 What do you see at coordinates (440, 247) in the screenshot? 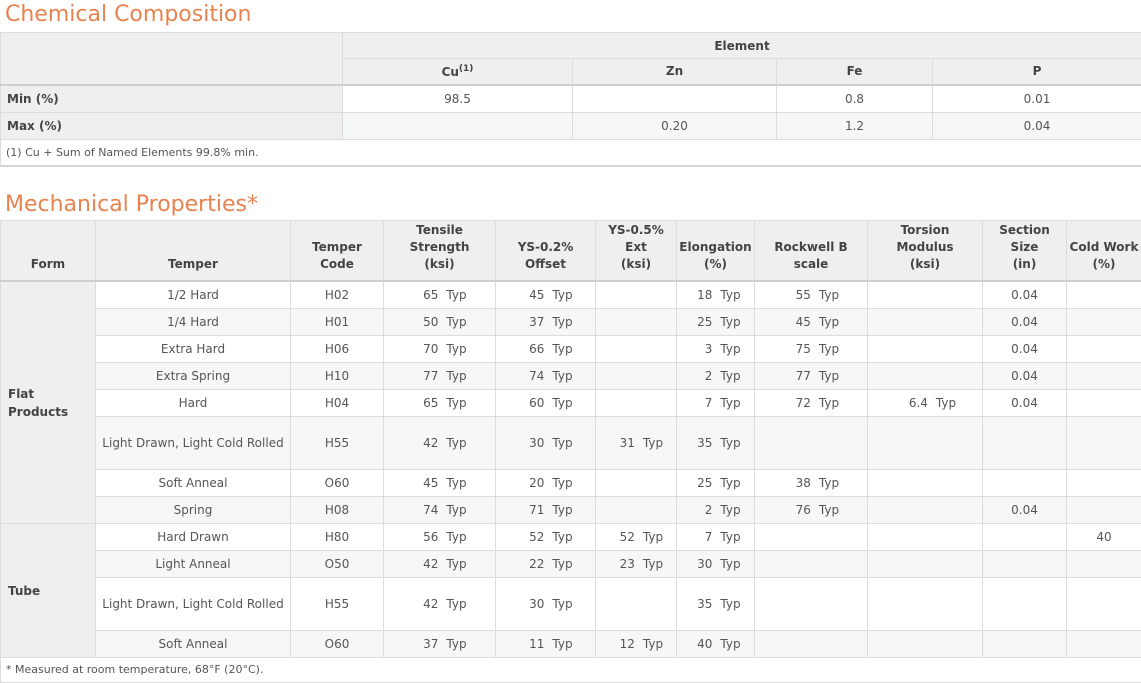
I see `header-line: Strength` at bounding box center [440, 247].